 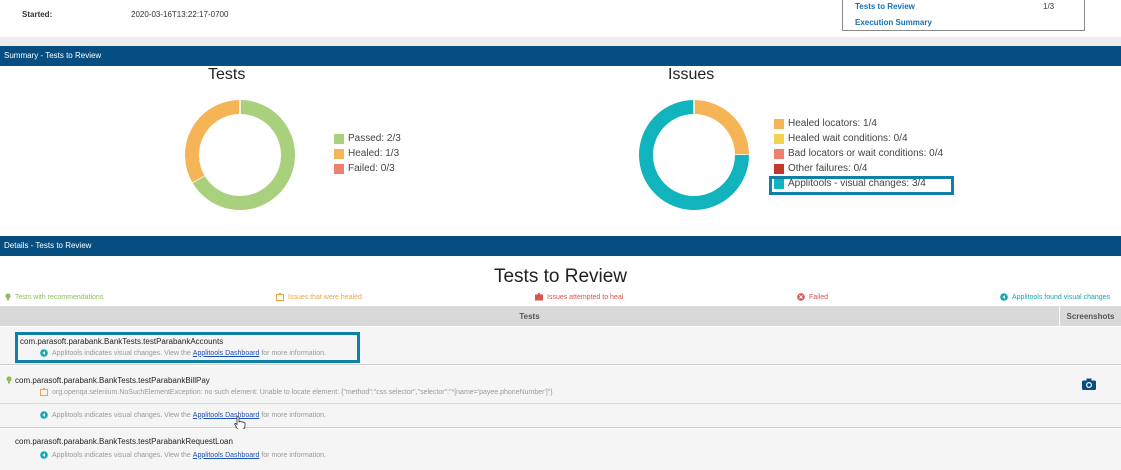 I want to click on category-label: Issues that were healed, so click(x=325, y=297).